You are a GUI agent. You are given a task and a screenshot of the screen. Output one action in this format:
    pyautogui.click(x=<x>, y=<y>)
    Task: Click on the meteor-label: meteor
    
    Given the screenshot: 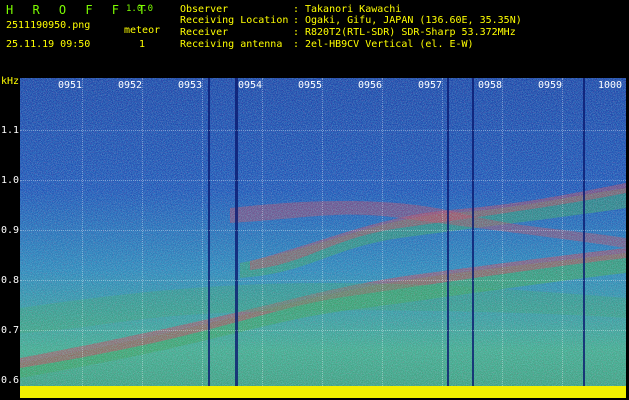 What is the action you would take?
    pyautogui.click(x=142, y=30)
    